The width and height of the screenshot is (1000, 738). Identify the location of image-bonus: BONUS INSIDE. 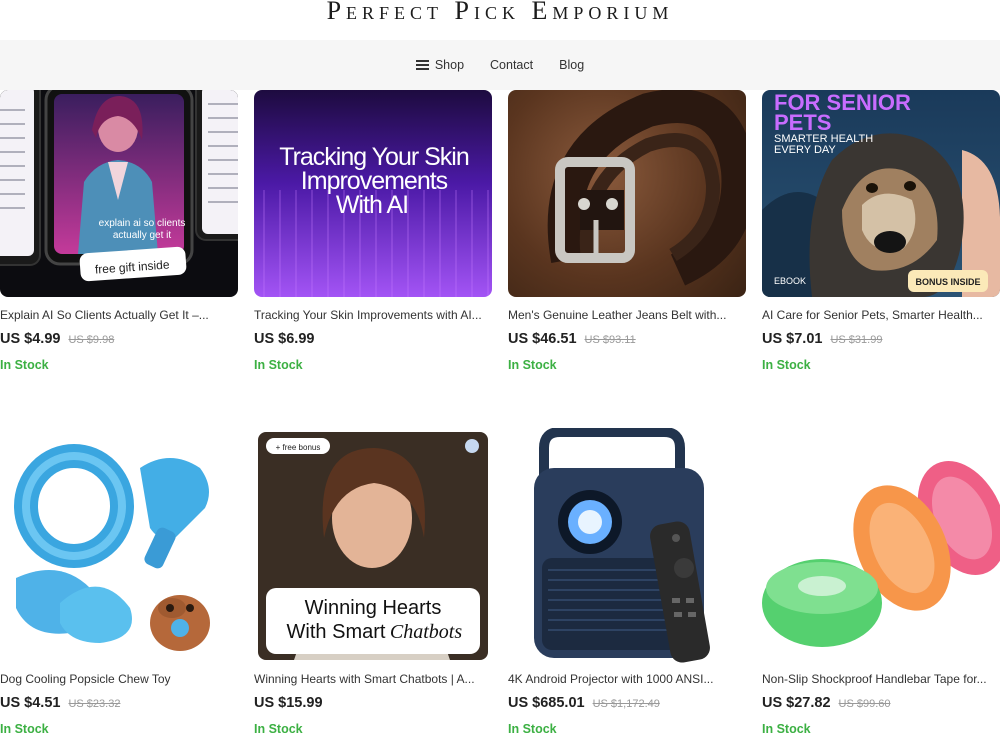
(947, 282).